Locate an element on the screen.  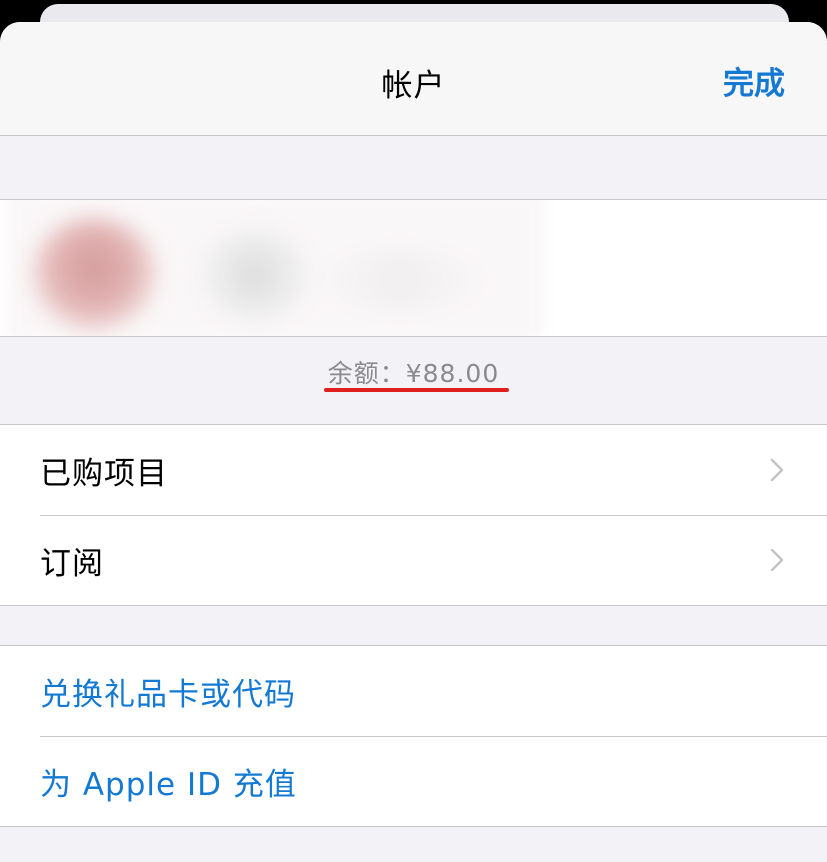
avatar is located at coordinates (94, 274).